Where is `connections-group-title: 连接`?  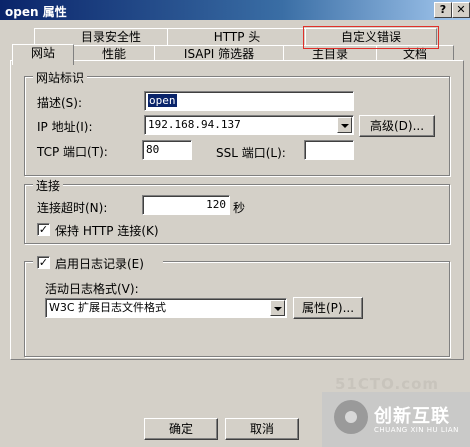
connections-group-title: 连接 is located at coordinates (48, 185).